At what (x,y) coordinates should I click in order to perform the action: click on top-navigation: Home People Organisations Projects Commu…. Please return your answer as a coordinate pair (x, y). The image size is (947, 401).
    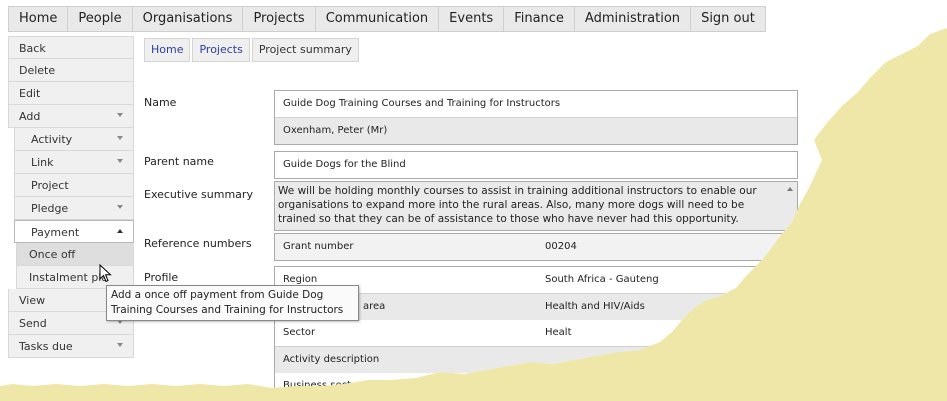
    Looking at the image, I should click on (387, 19).